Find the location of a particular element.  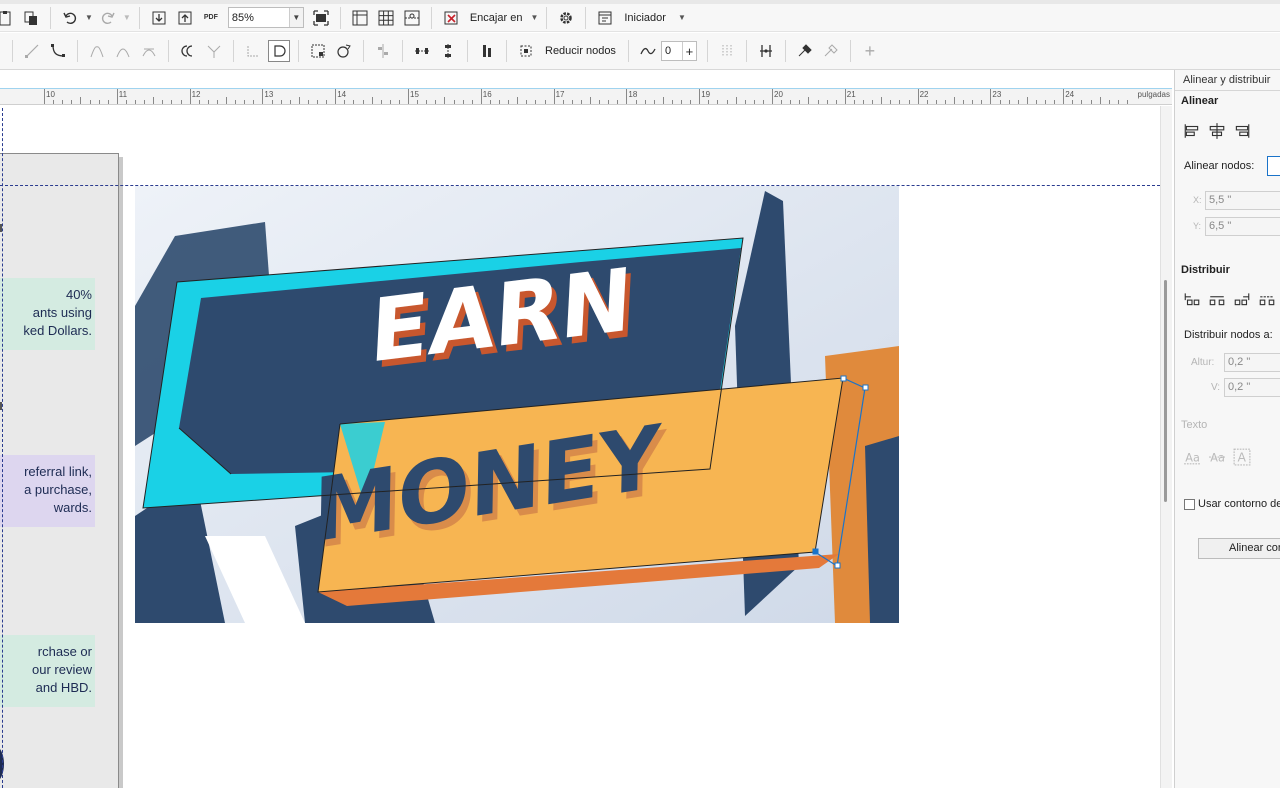

distribute-left-icon is located at coordinates (1192, 299).